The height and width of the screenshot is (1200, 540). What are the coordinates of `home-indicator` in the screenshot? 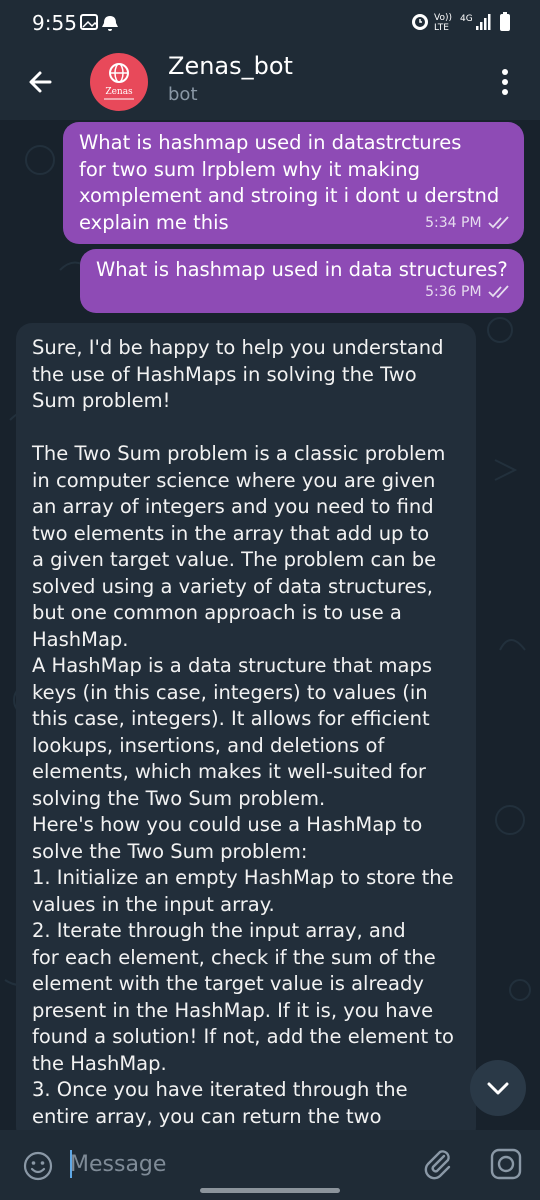 It's located at (270, 1190).